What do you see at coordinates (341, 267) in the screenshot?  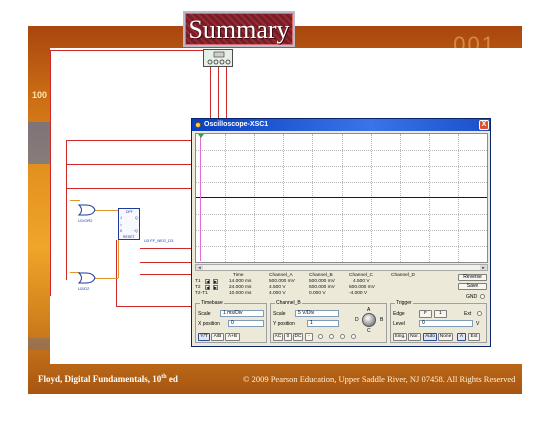 I see `horizontal-scrollbar: ◄ ►` at bounding box center [341, 267].